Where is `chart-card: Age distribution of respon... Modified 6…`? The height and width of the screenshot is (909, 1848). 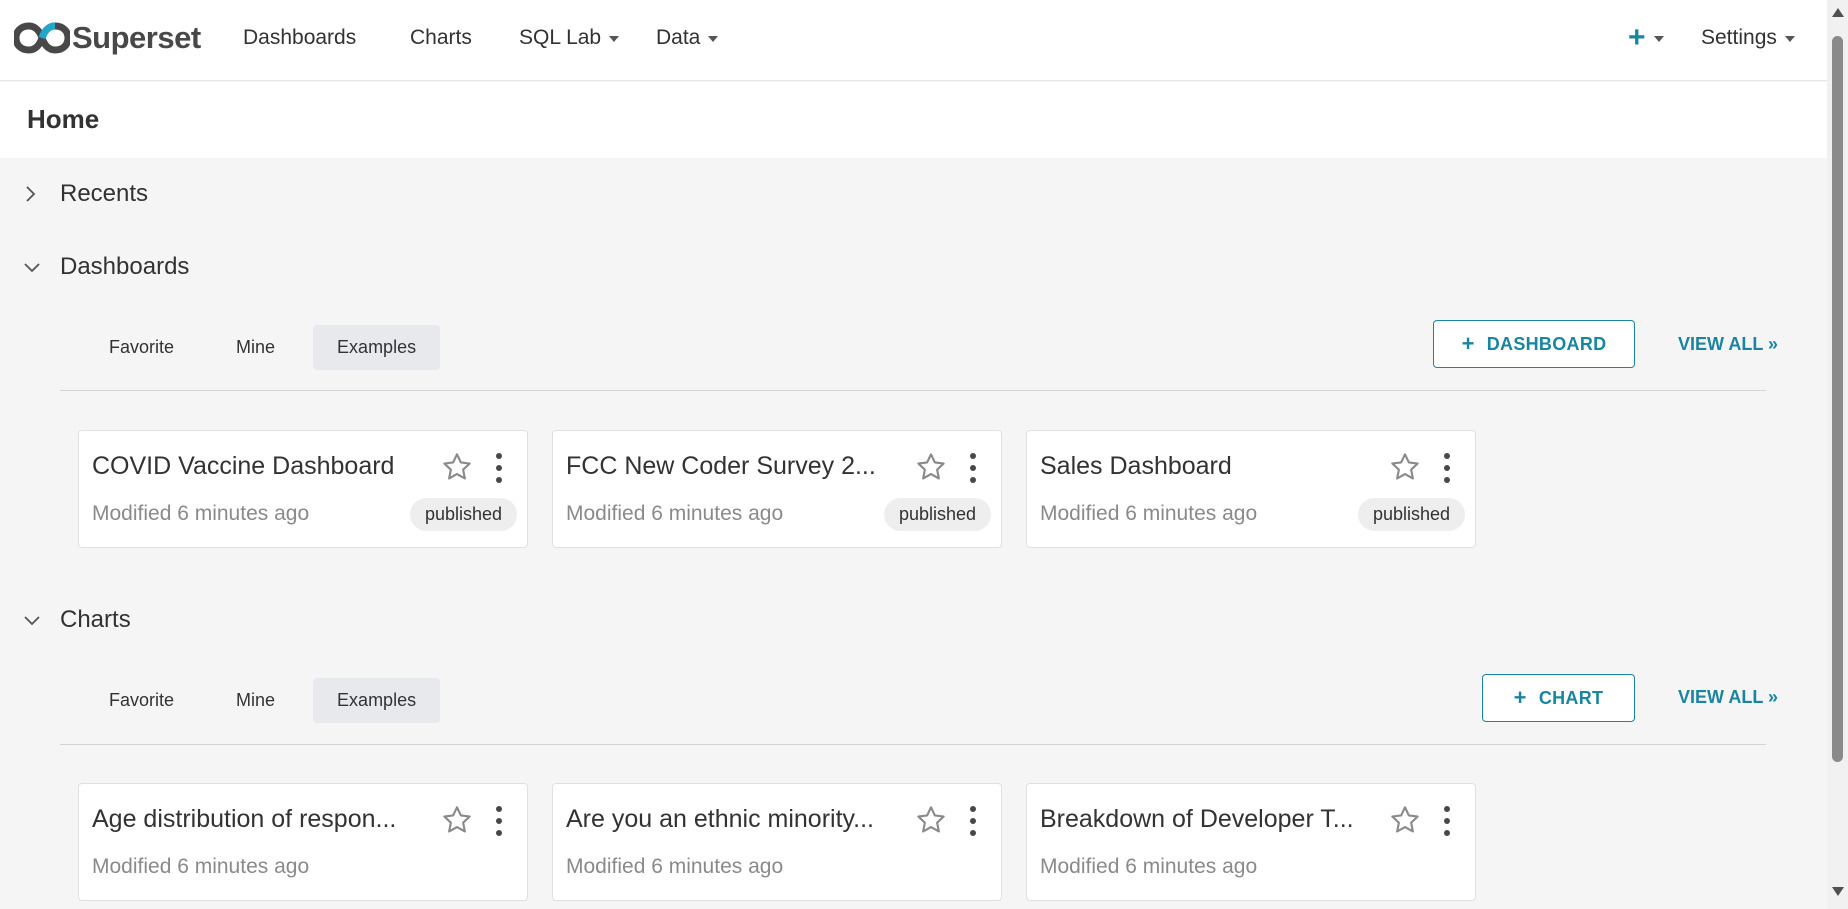
chart-card: Age distribution of respon... Modified 6… is located at coordinates (303, 842).